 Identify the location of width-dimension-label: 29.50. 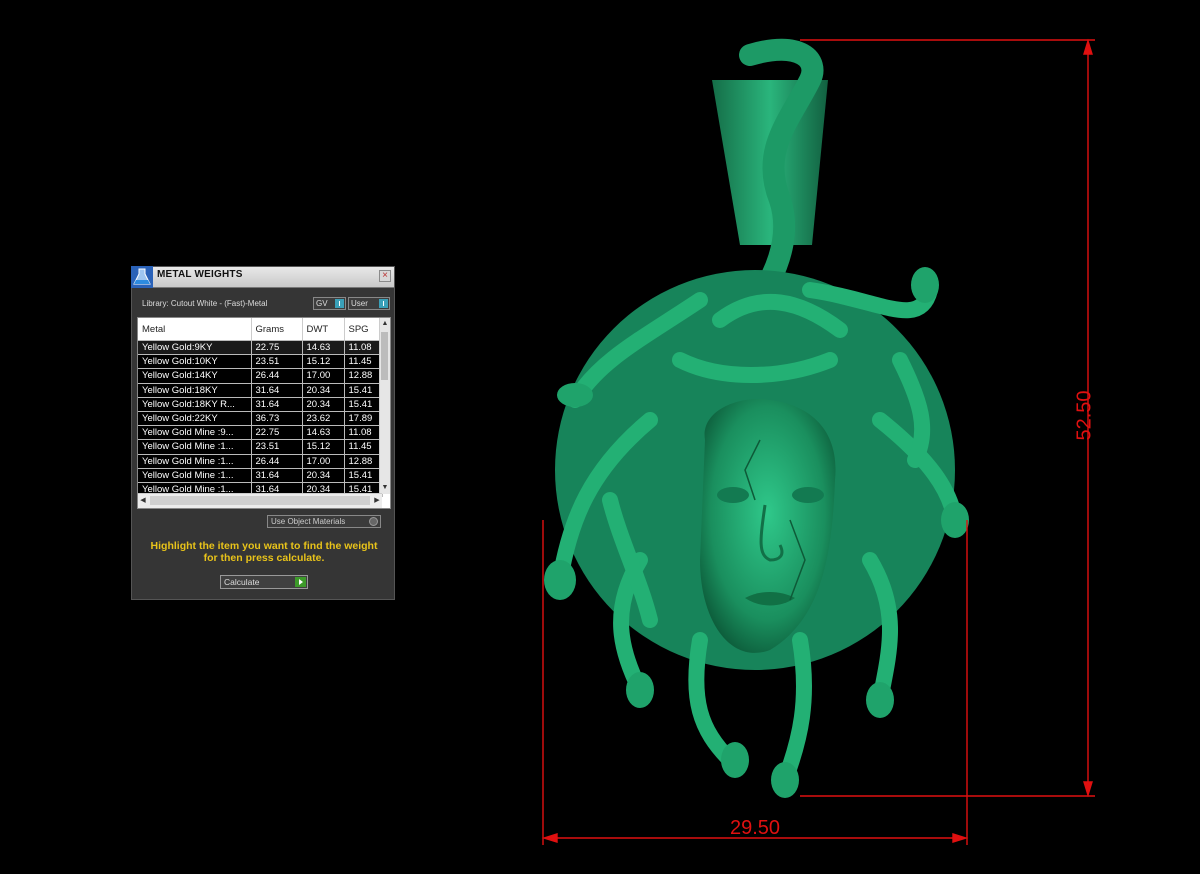
(755, 828).